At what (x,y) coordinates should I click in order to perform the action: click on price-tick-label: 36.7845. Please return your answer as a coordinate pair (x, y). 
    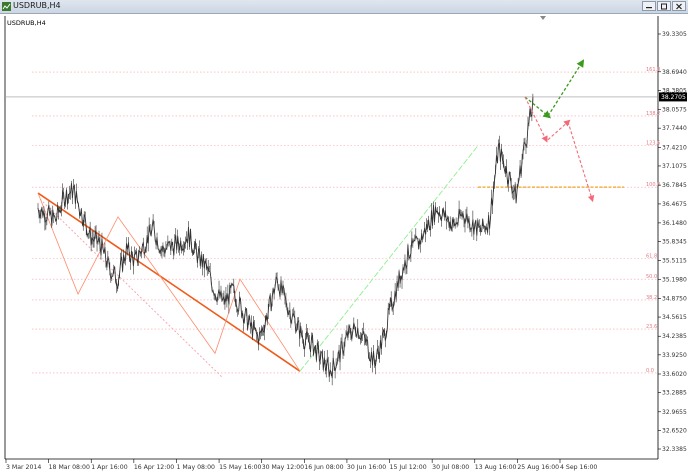
    Looking at the image, I should click on (674, 185).